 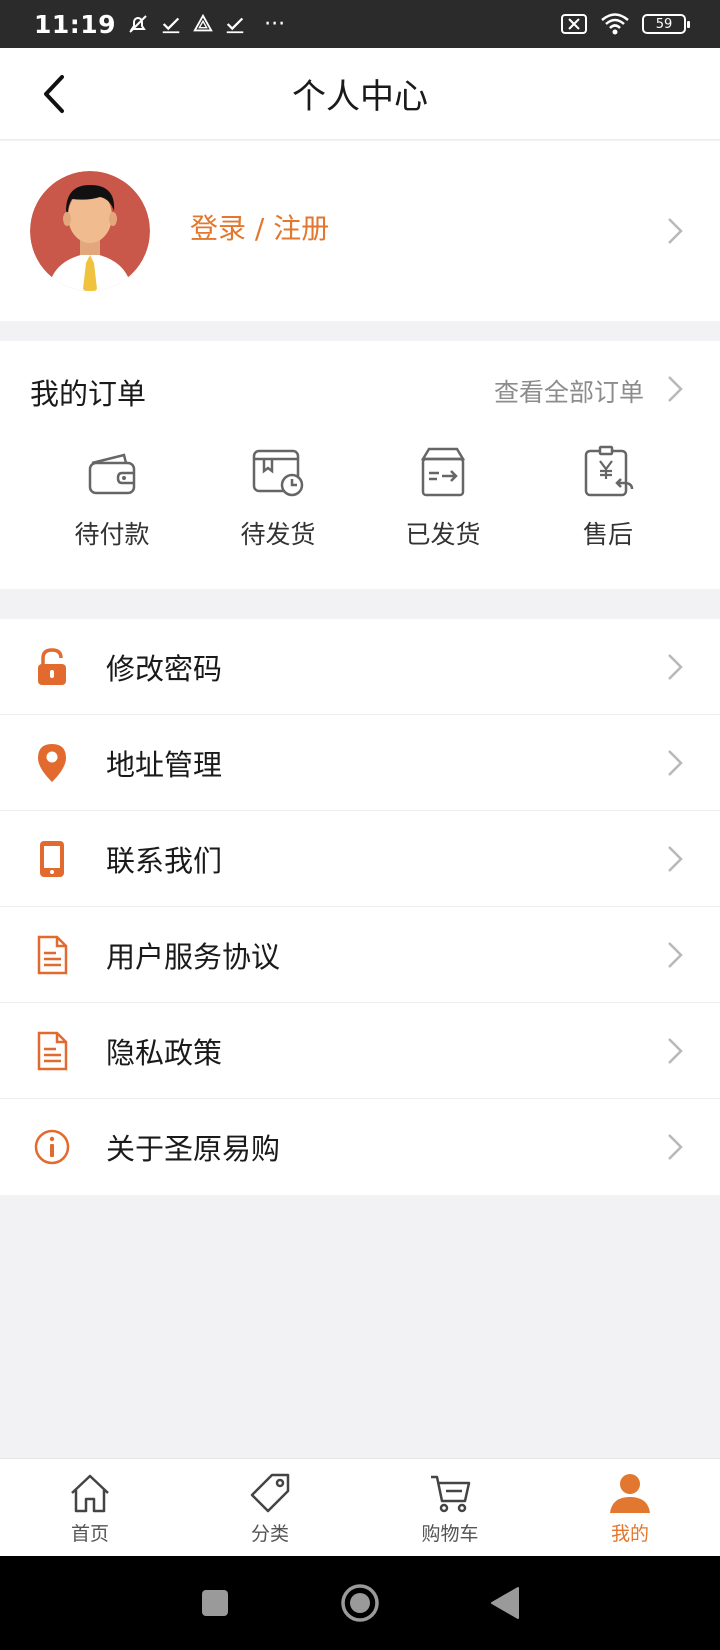 What do you see at coordinates (278, 500) in the screenshot?
I see `order-pending-shipment: 待发货` at bounding box center [278, 500].